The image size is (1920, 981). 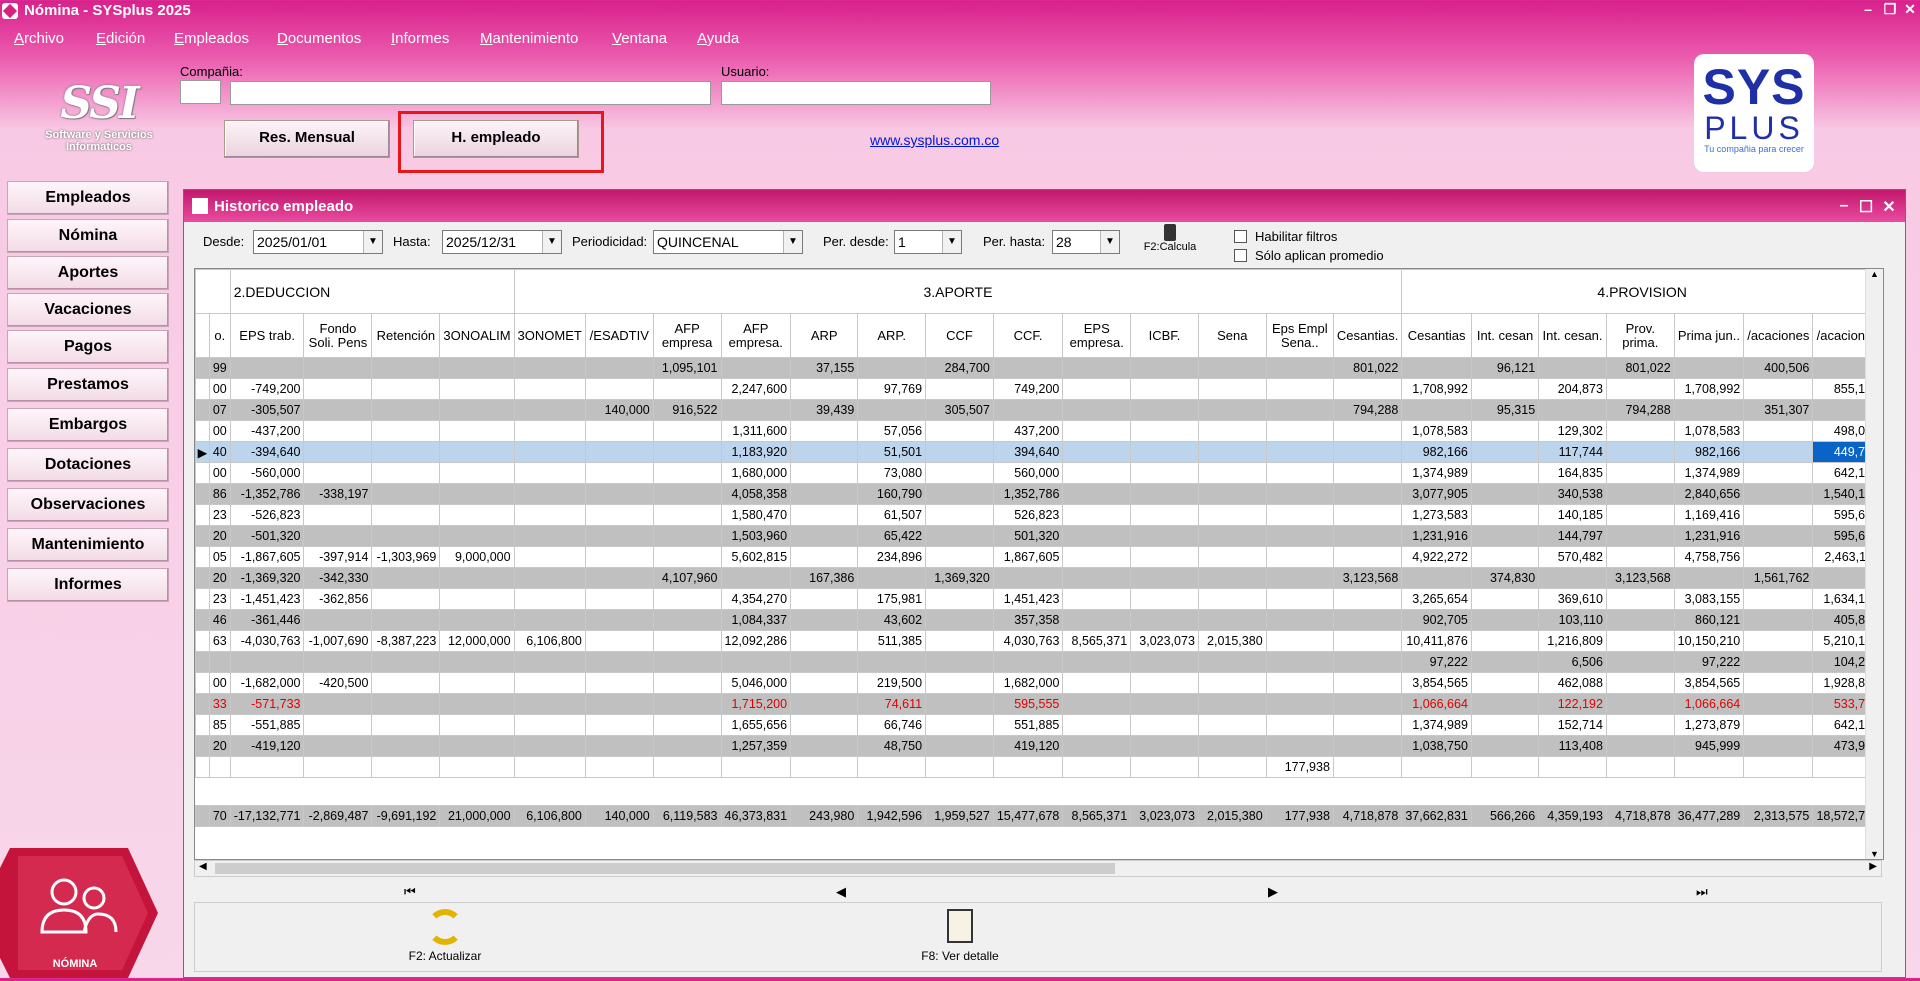 I want to click on table-cell: 96,121, so click(x=1505, y=368).